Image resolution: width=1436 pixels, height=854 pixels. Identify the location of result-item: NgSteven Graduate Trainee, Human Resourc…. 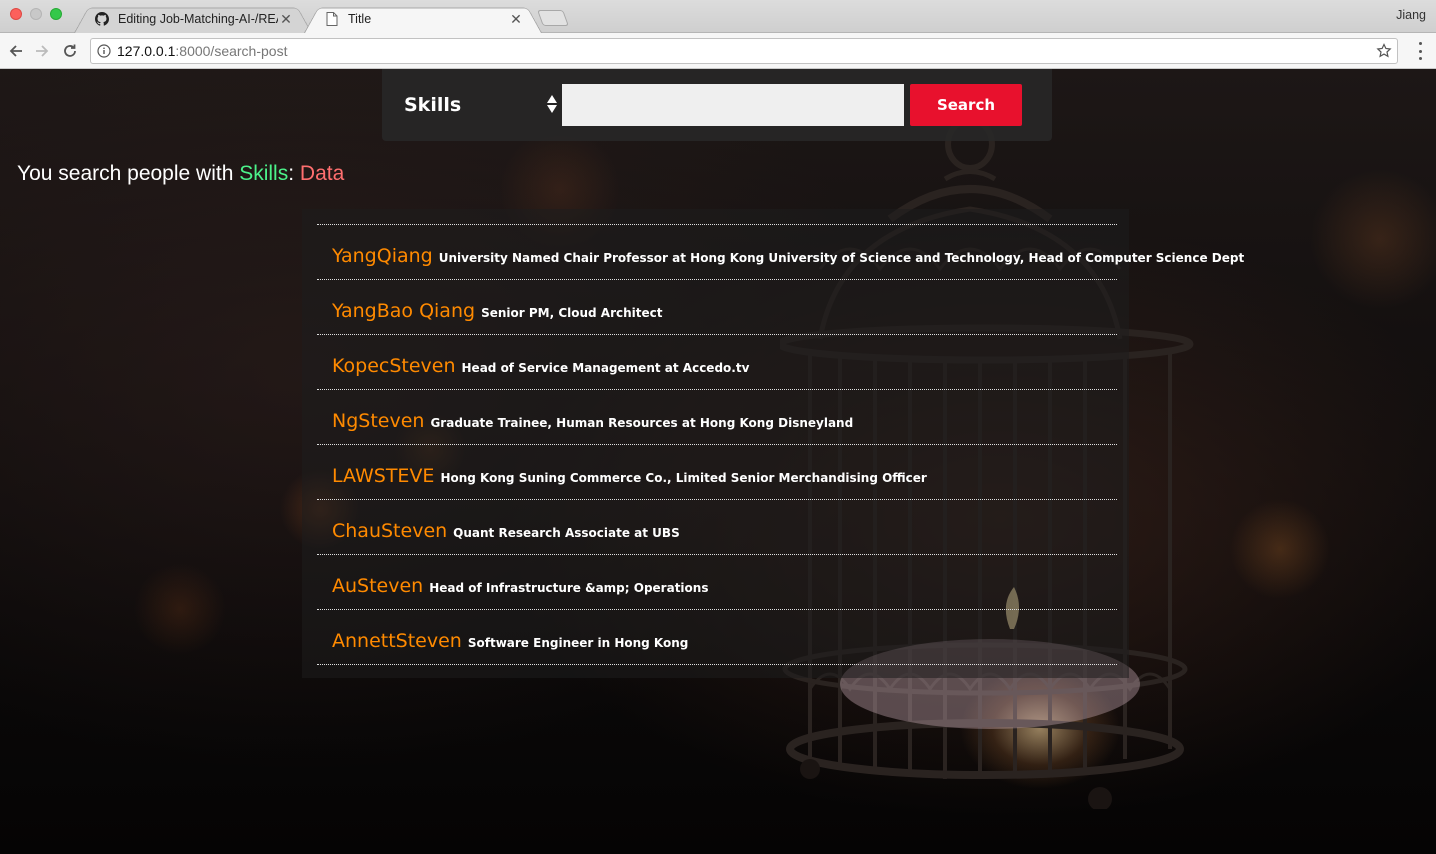
(717, 417).